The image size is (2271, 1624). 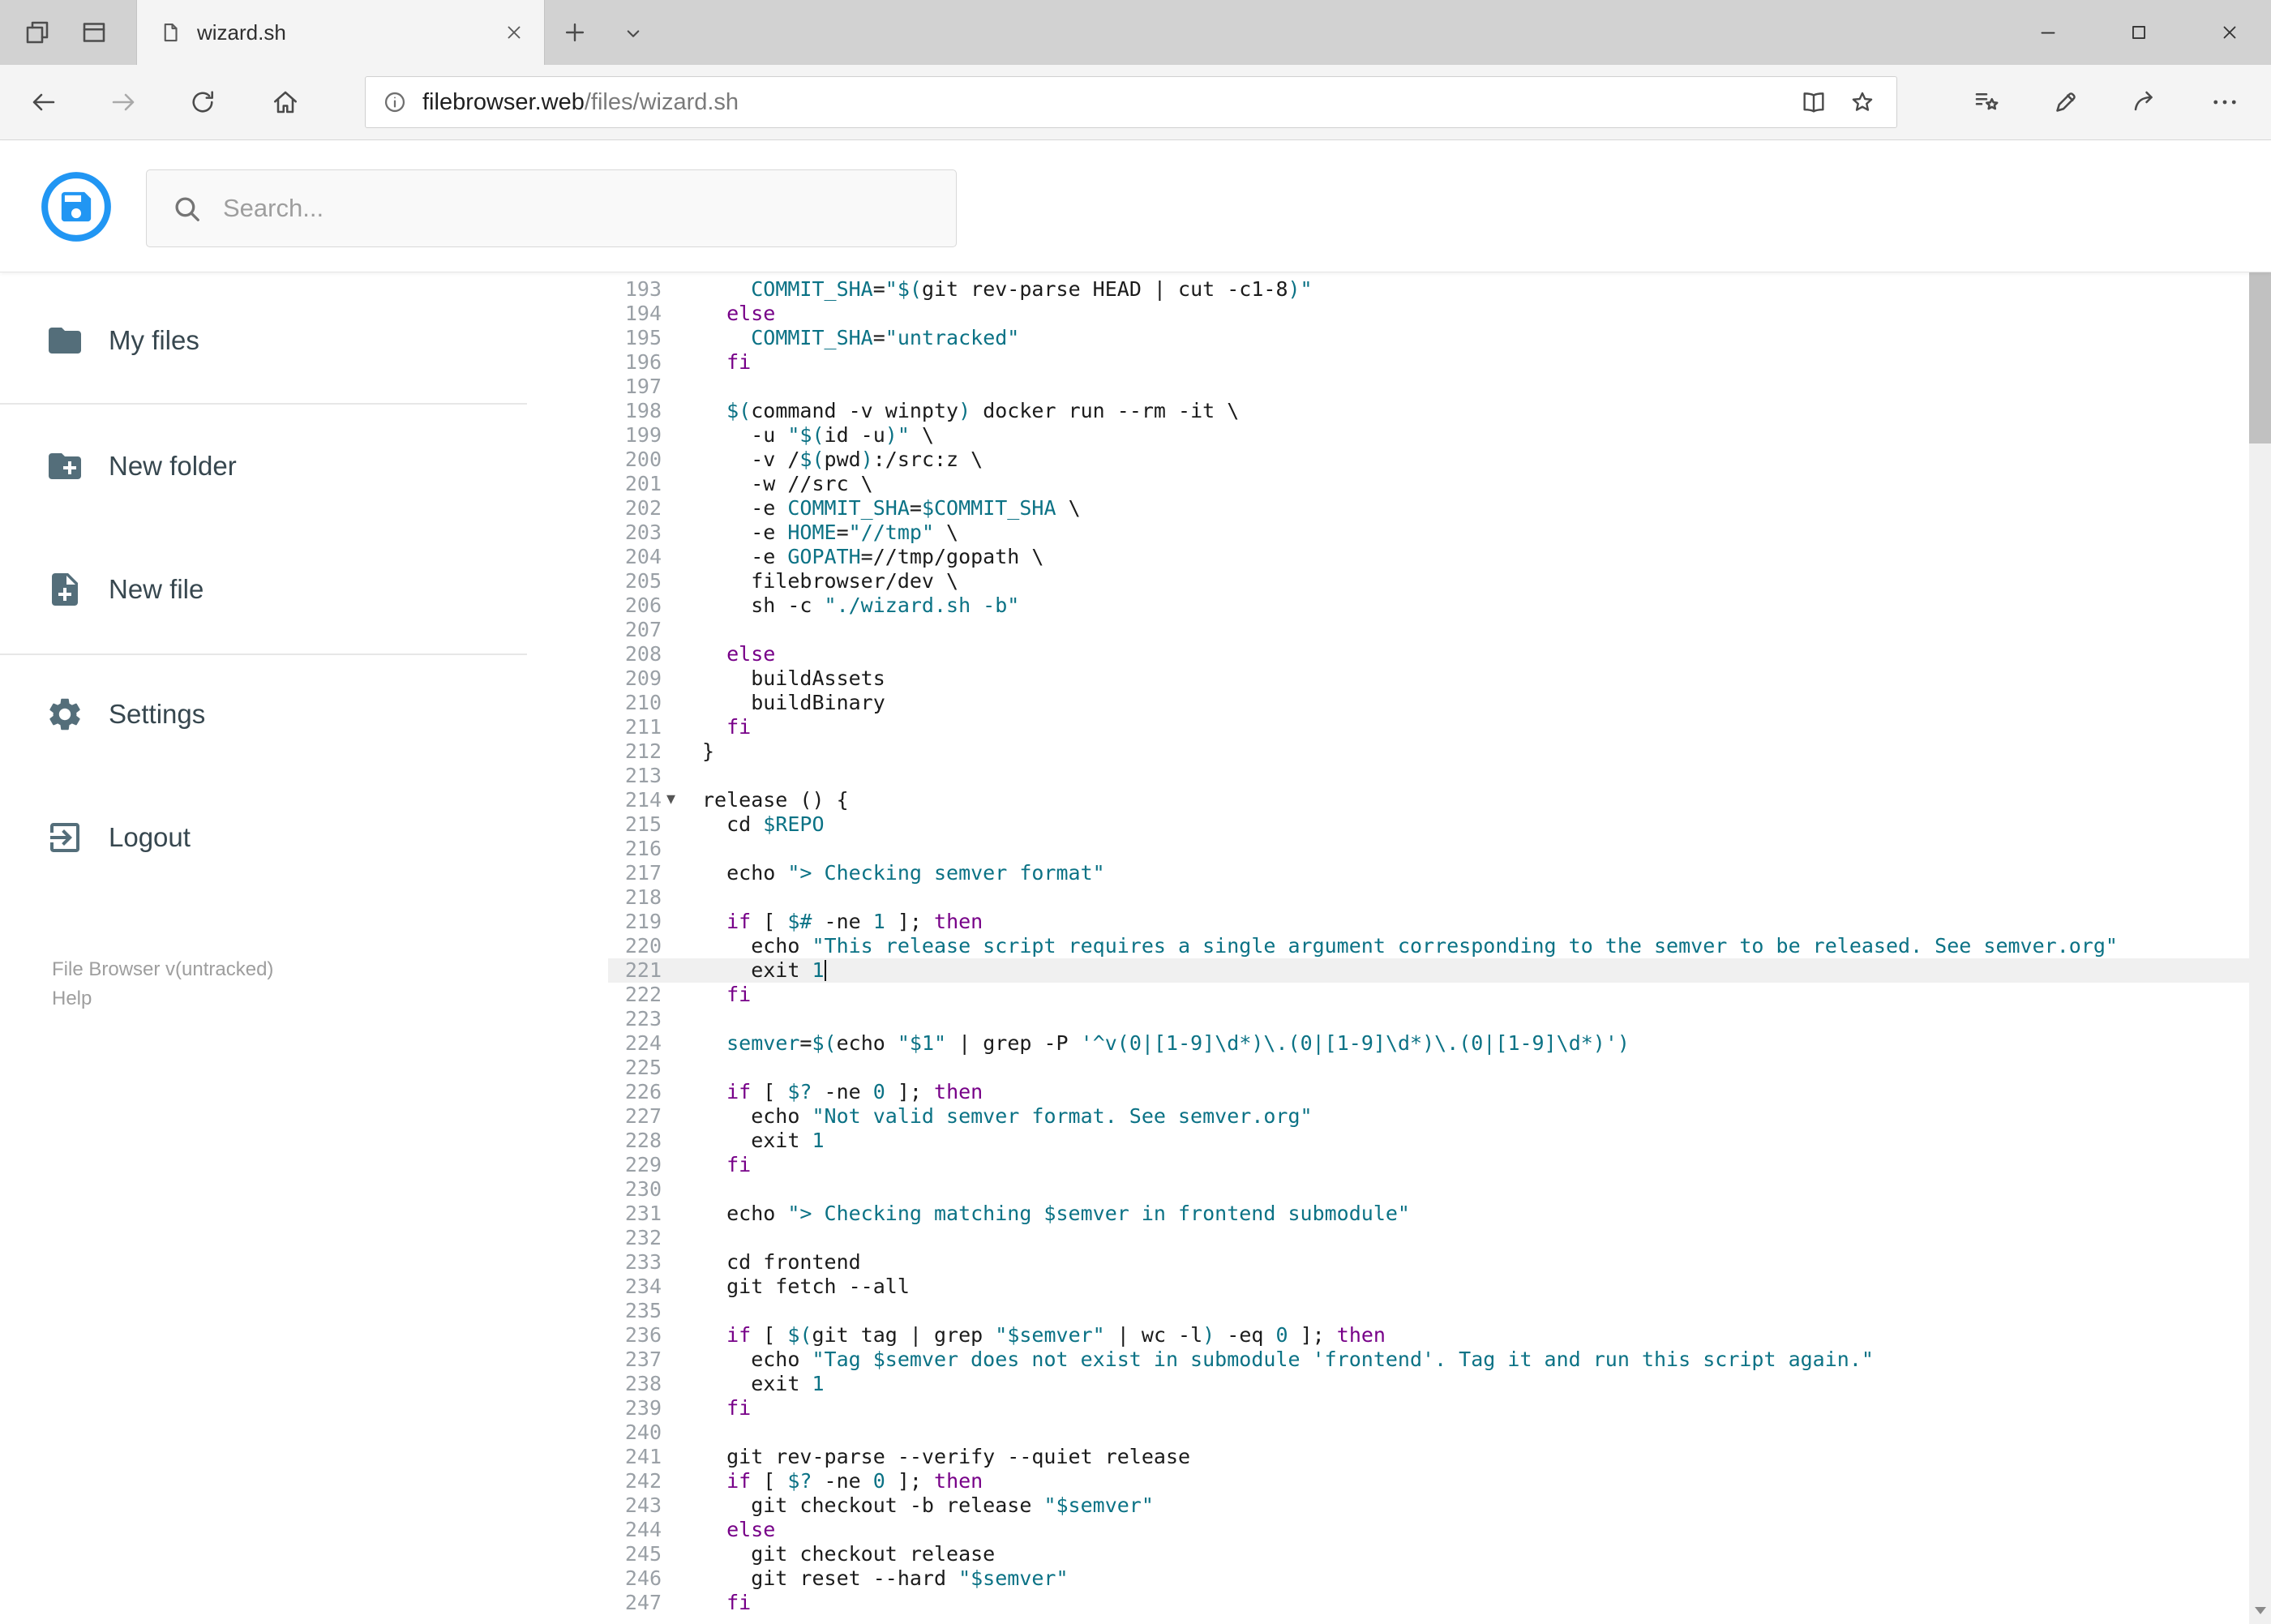 What do you see at coordinates (1428, 1408) in the screenshot?
I see `code-line: 239 fi` at bounding box center [1428, 1408].